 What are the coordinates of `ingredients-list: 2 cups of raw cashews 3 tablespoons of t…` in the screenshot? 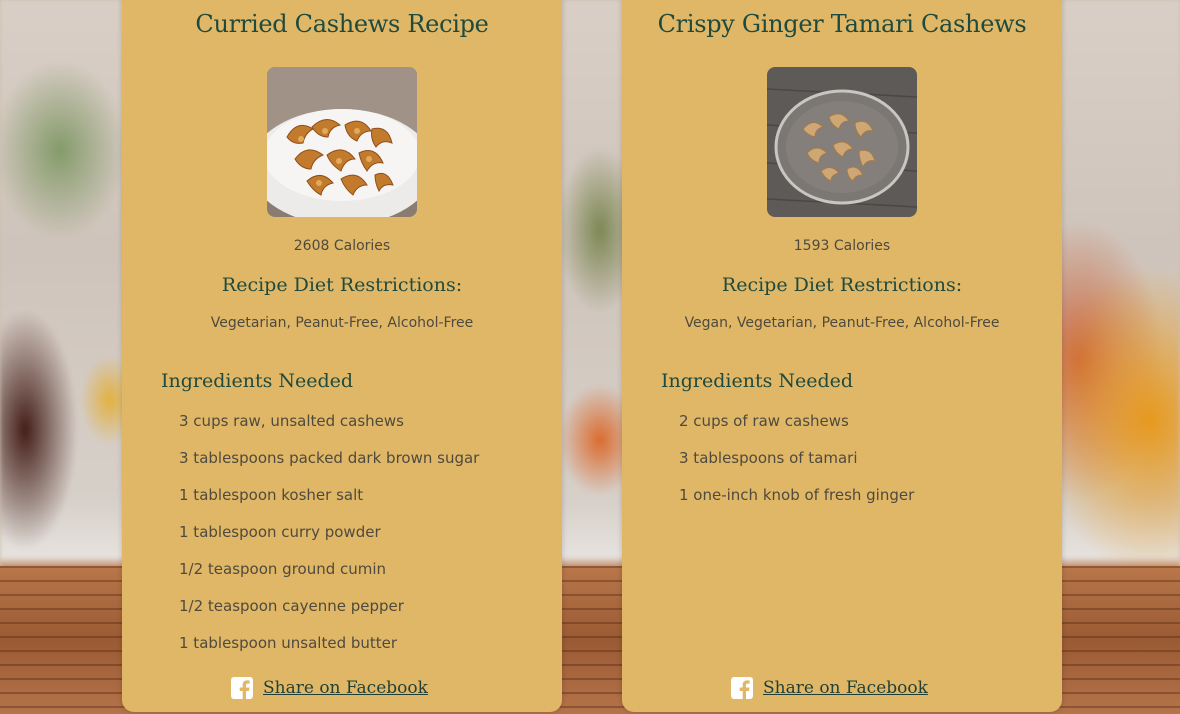 It's located at (796, 467).